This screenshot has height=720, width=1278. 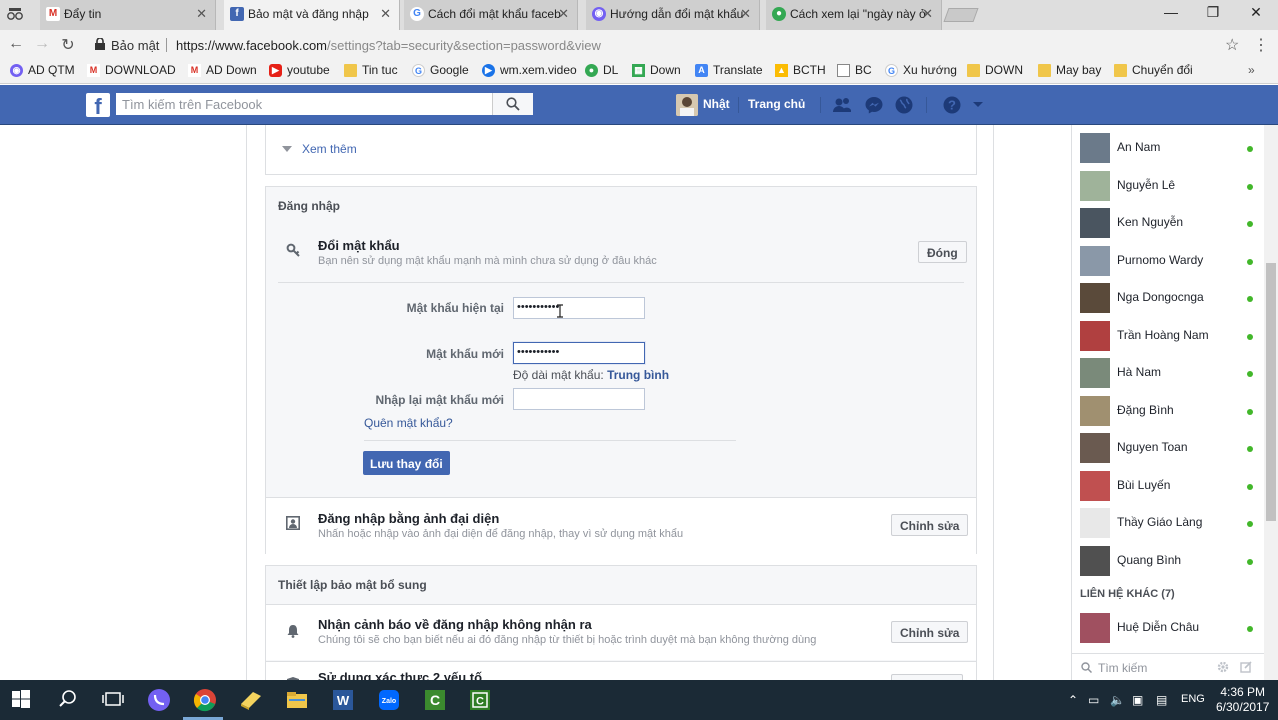 I want to click on bookmark-dl: ● DL, so click(x=601, y=70).